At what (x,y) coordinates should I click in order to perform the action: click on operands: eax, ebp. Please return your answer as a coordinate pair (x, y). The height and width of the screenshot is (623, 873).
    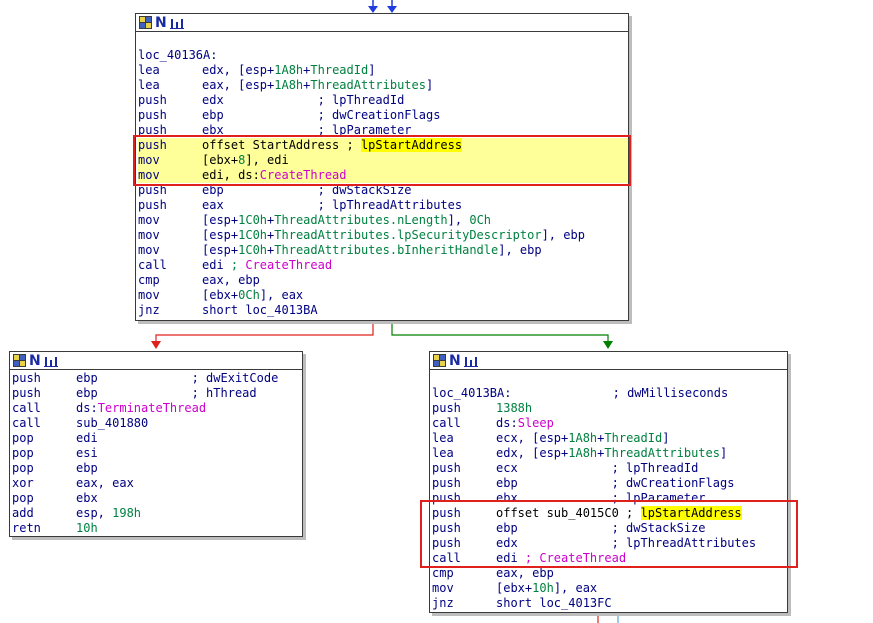
    Looking at the image, I should click on (525, 573).